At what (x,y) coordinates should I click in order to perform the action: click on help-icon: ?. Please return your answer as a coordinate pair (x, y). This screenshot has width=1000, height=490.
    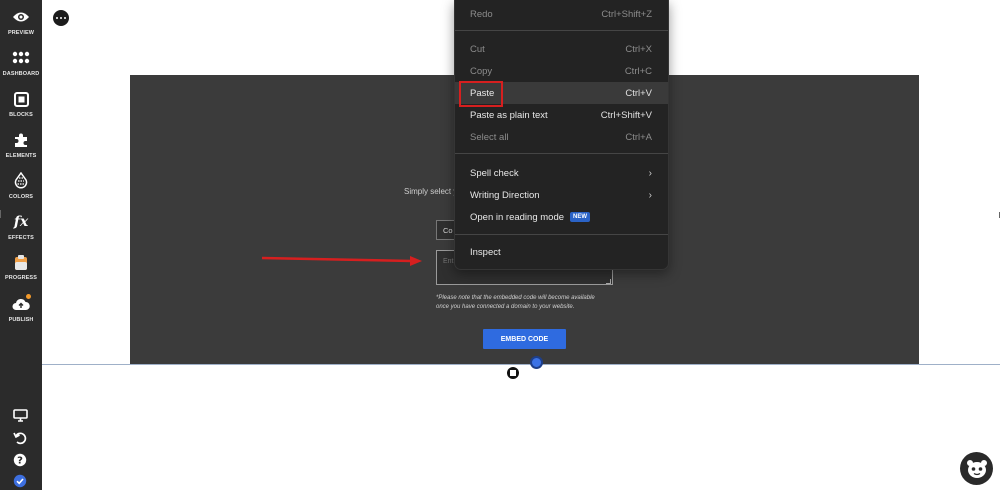
    Looking at the image, I should click on (20, 460).